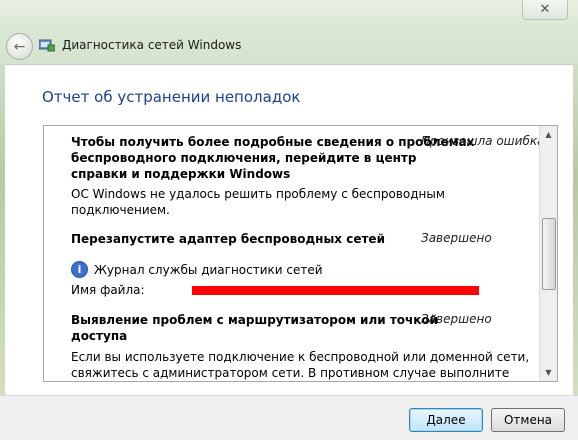  What do you see at coordinates (289, 32) in the screenshot?
I see `title-bar: ✕ ← Диагностика сетей Windows` at bounding box center [289, 32].